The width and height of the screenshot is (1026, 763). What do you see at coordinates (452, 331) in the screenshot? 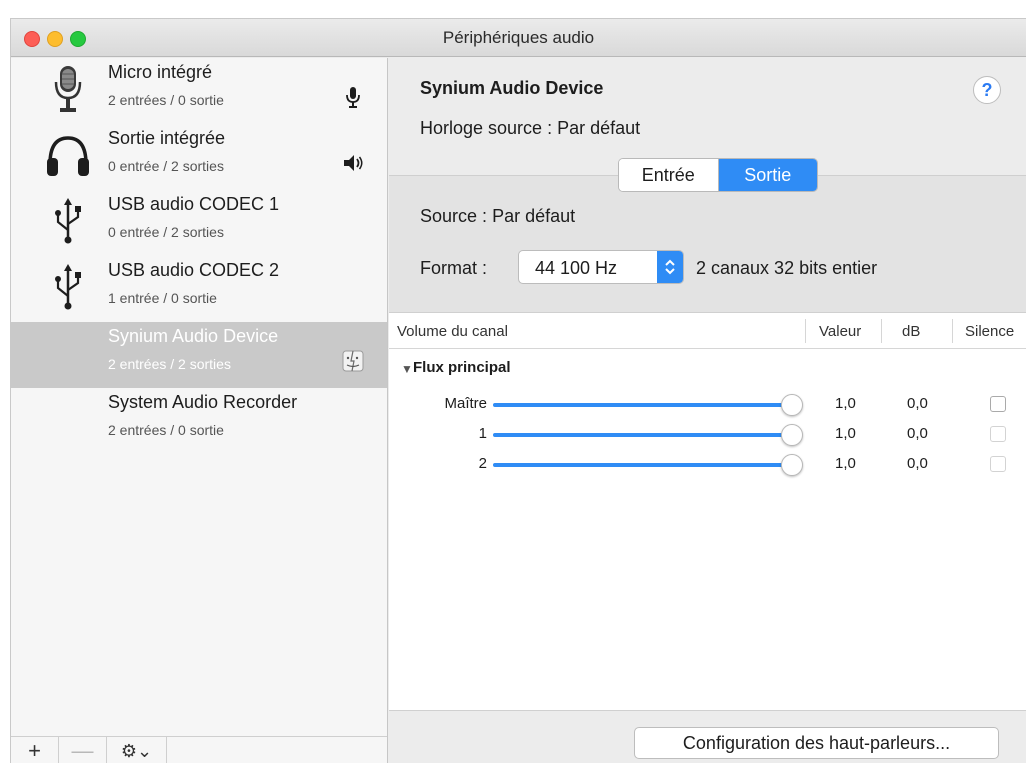
I see `column-header-channel: Volume du canal` at bounding box center [452, 331].